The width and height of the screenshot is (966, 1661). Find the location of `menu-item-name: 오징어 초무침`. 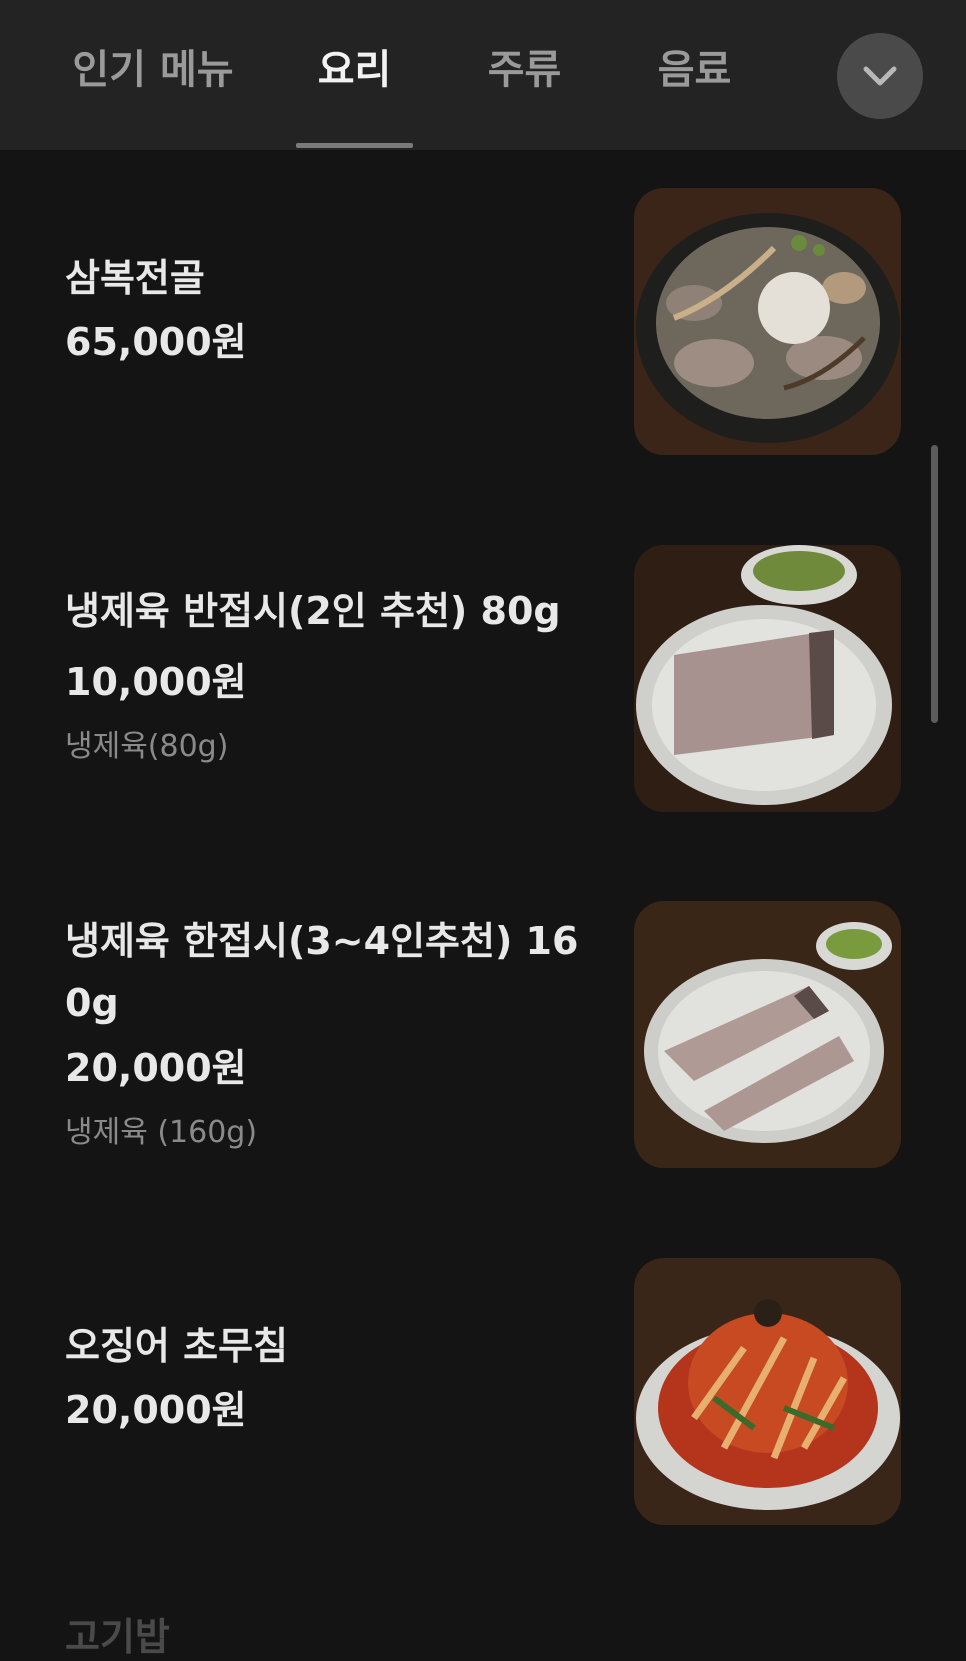

menu-item-name: 오징어 초무침 is located at coordinates (176, 1346).